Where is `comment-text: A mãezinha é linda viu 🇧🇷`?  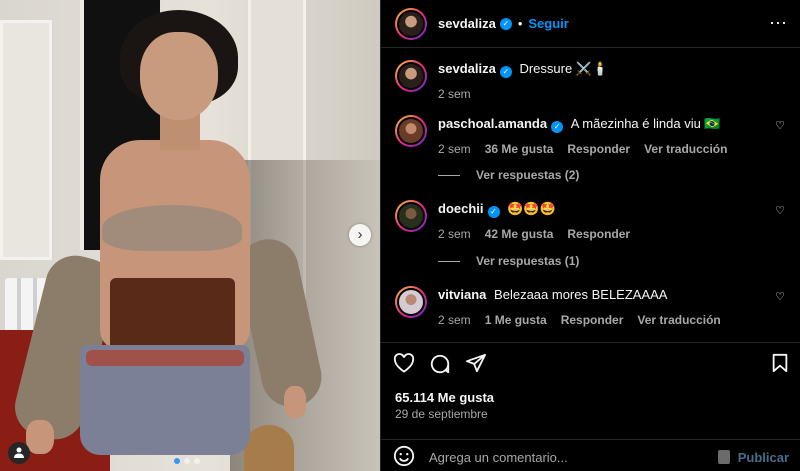
comment-text: A mãezinha é linda viu 🇧🇷 is located at coordinates (645, 123).